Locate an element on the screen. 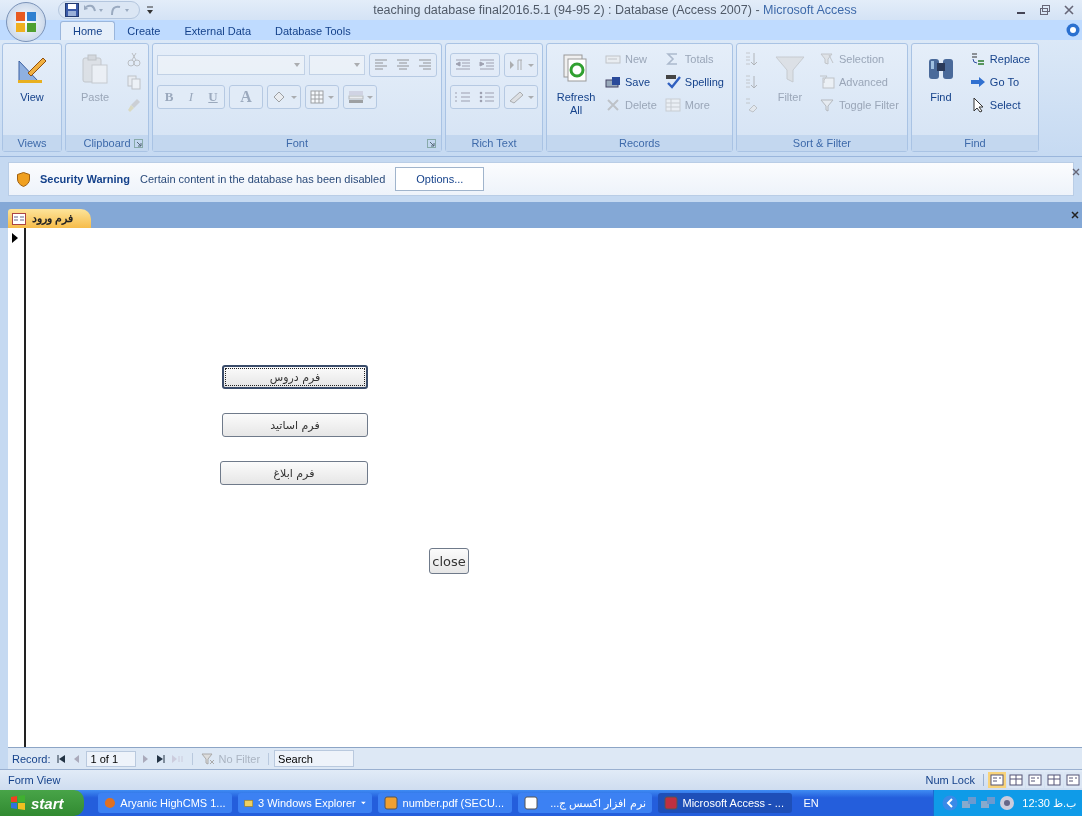  group-label: Clipboard is located at coordinates (107, 143).